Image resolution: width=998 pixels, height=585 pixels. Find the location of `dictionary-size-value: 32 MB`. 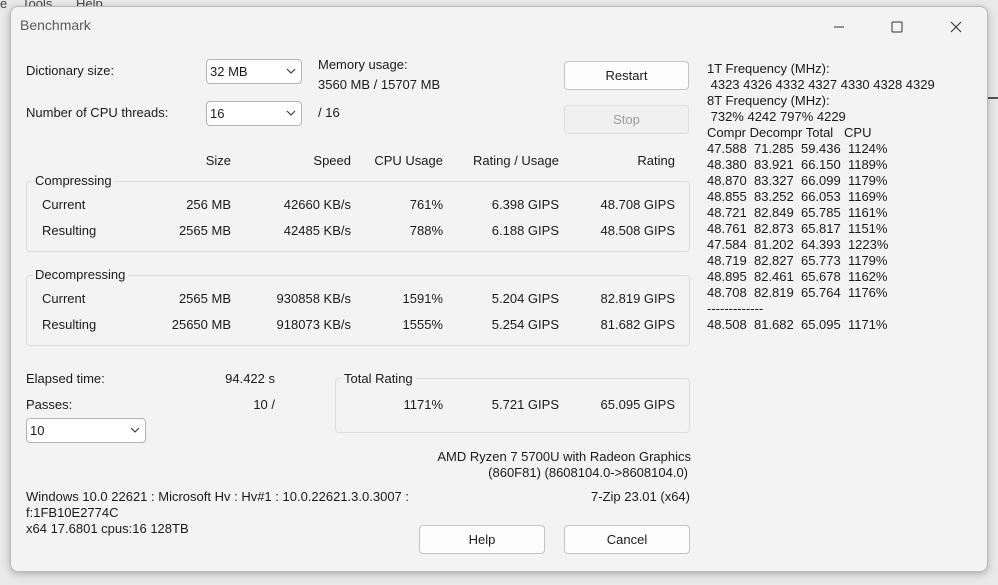

dictionary-size-value: 32 MB is located at coordinates (229, 71).